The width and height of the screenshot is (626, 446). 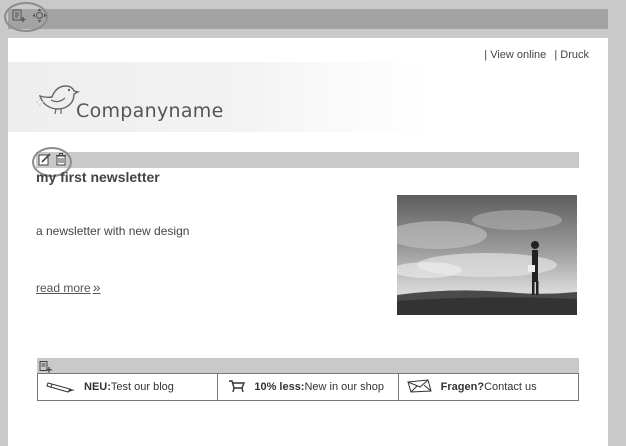 I want to click on read-more-link: read more», so click(x=68, y=287).